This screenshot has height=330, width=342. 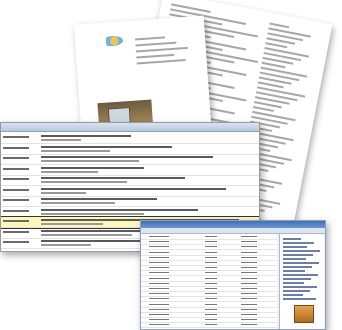 I want to click on window-title-bar, so click(x=233, y=224).